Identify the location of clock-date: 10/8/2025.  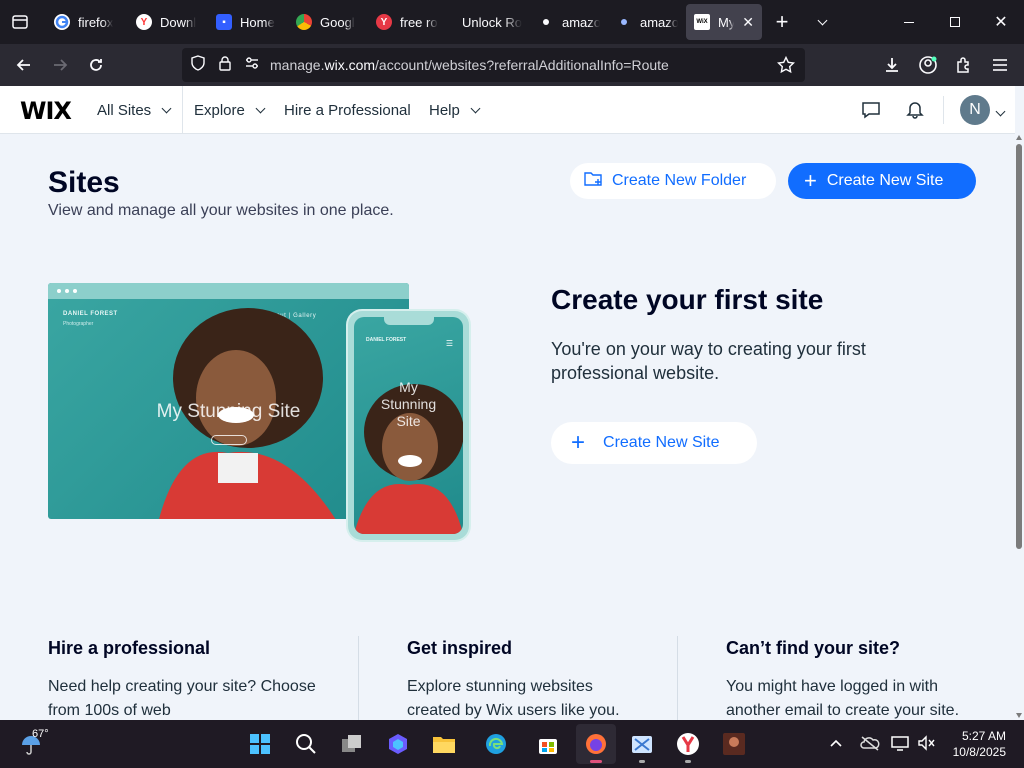
(979, 752).